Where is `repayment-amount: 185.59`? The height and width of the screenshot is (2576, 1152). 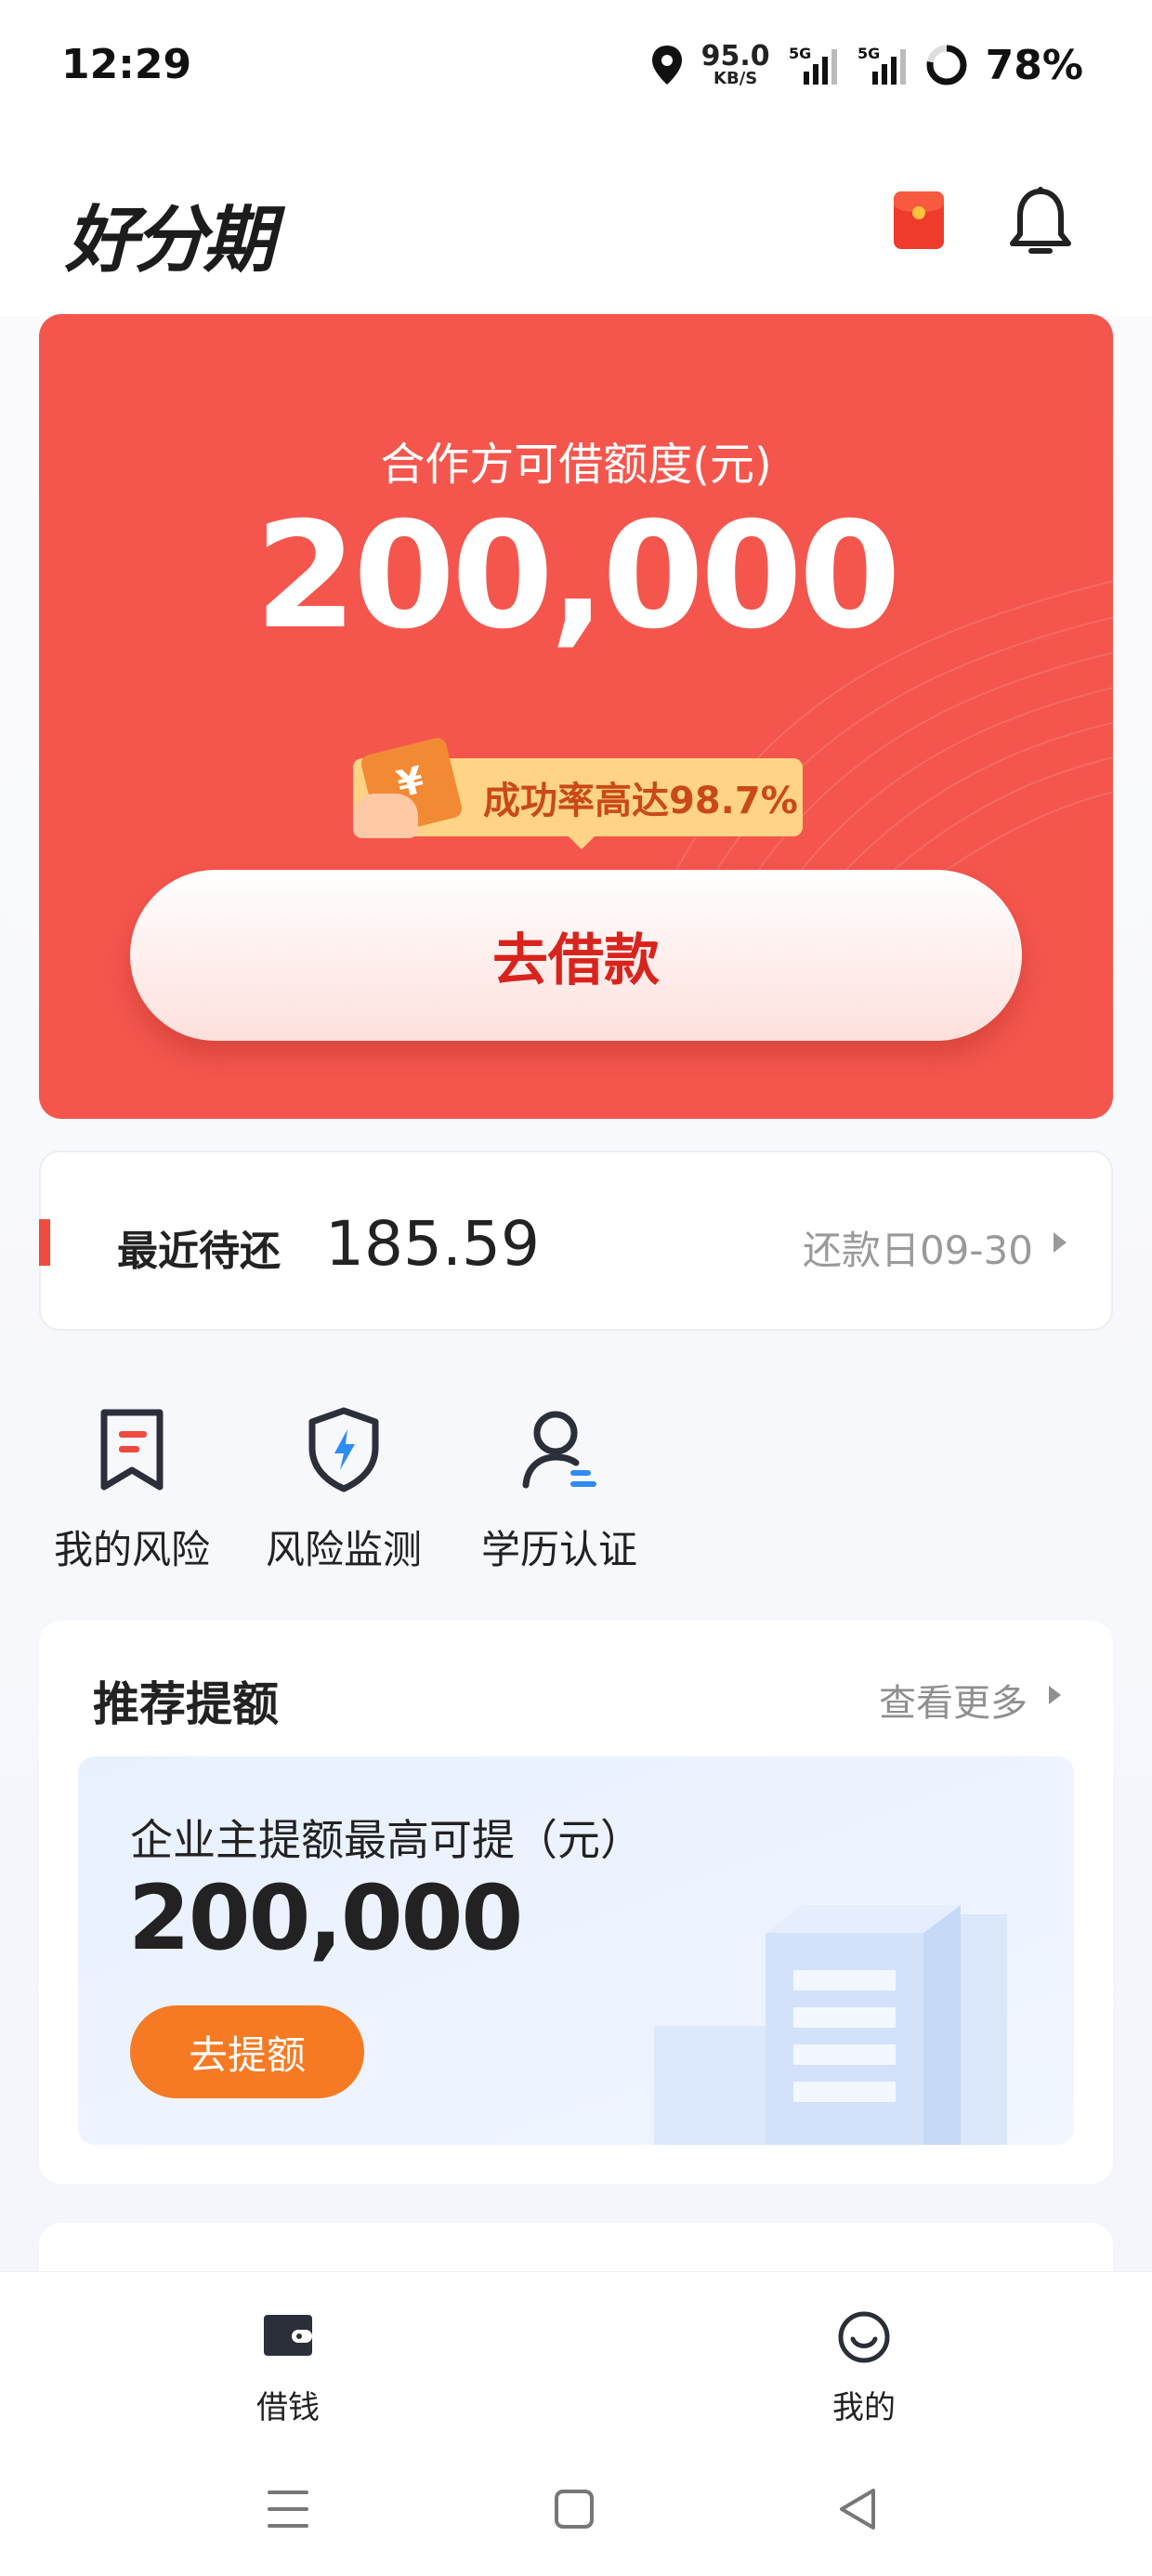 repayment-amount: 185.59 is located at coordinates (432, 1244).